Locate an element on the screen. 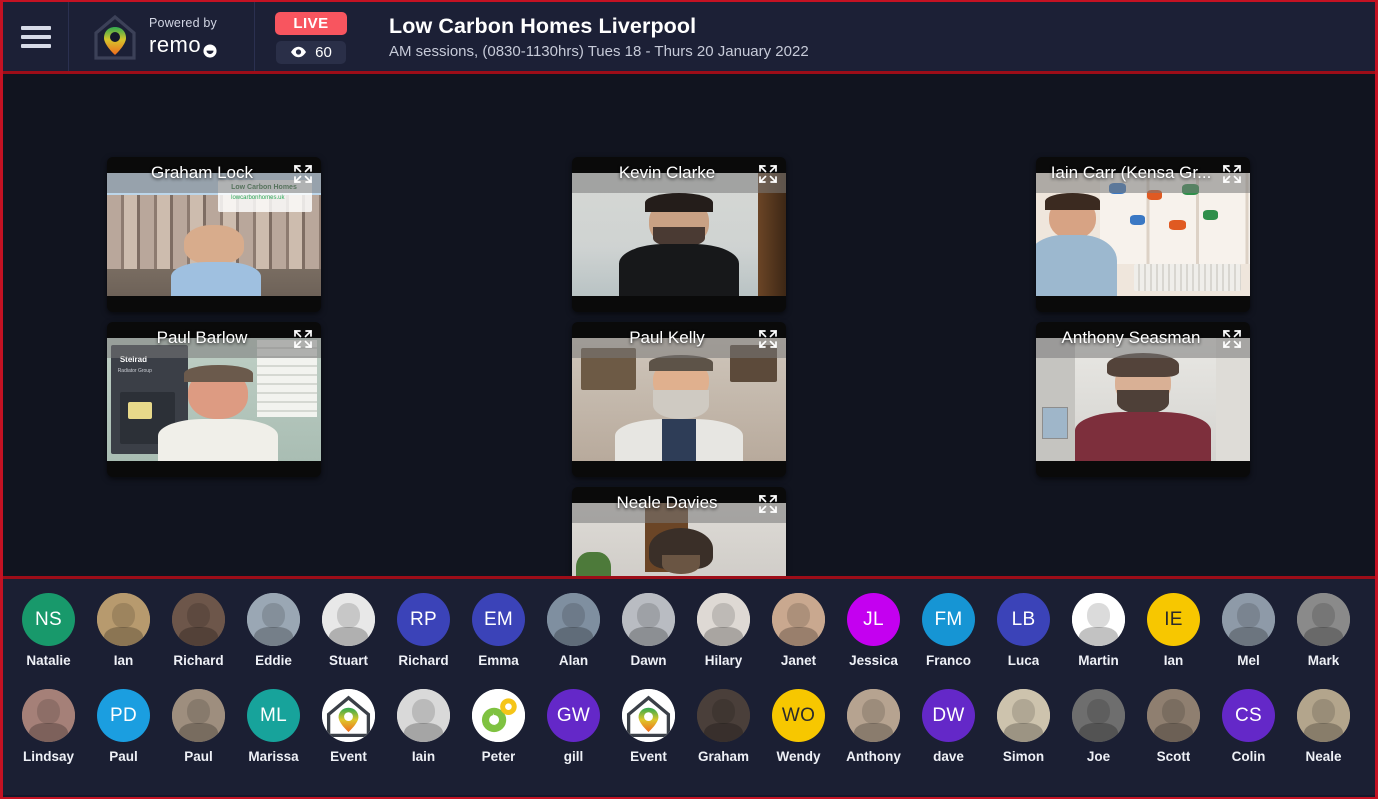 Image resolution: width=1378 pixels, height=799 pixels. participant-item: Graham is located at coordinates (723, 726).